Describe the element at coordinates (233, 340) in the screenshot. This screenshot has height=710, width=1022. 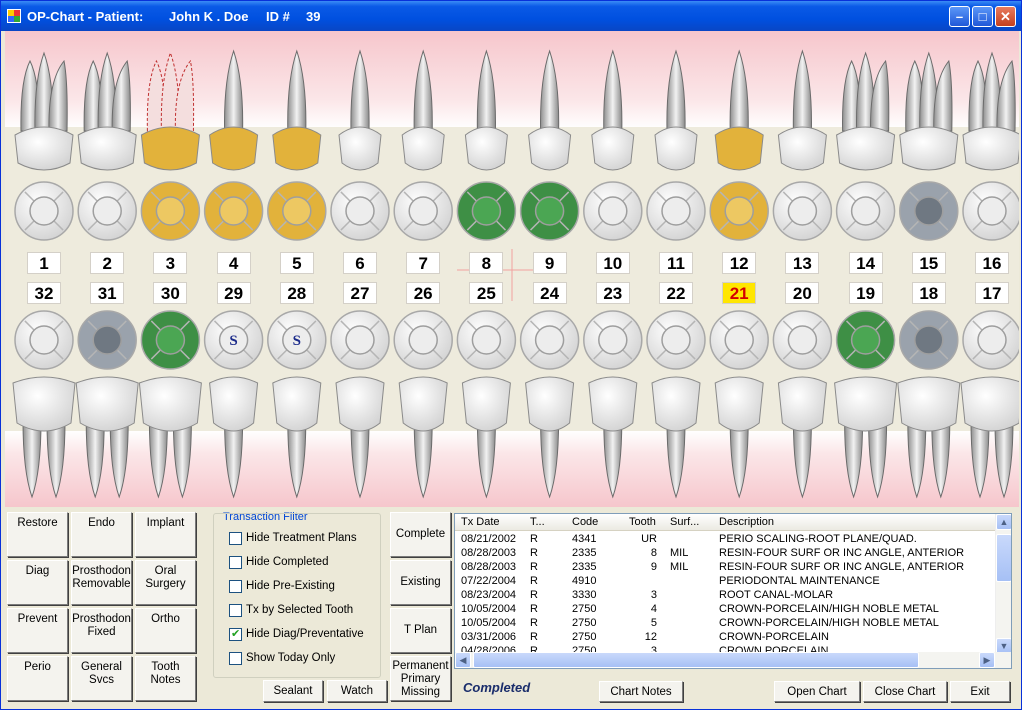
I see `lower-occlusal-29: S` at that location.